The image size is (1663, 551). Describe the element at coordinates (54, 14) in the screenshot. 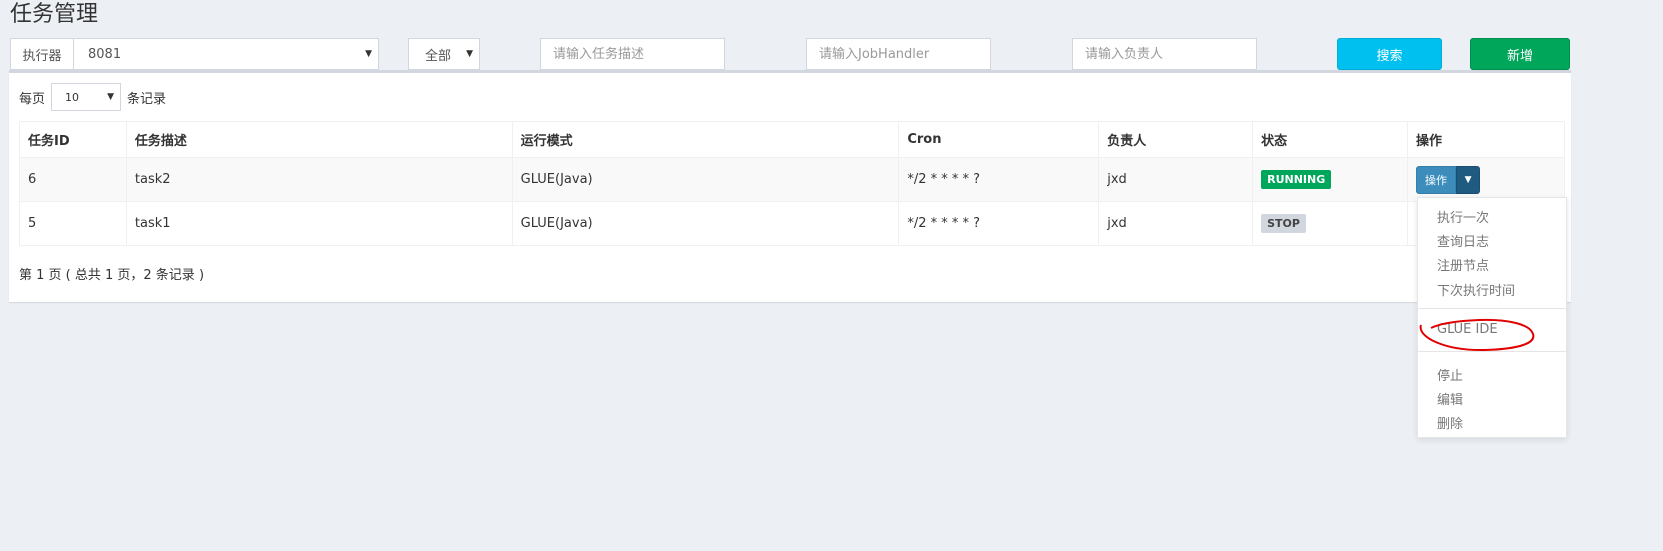

I see `page-title: 任务管理` at that location.